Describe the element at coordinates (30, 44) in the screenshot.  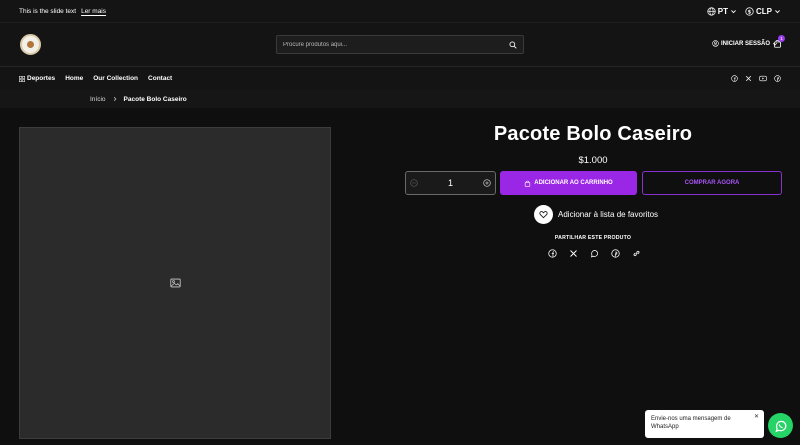
I see `store-logo` at that location.